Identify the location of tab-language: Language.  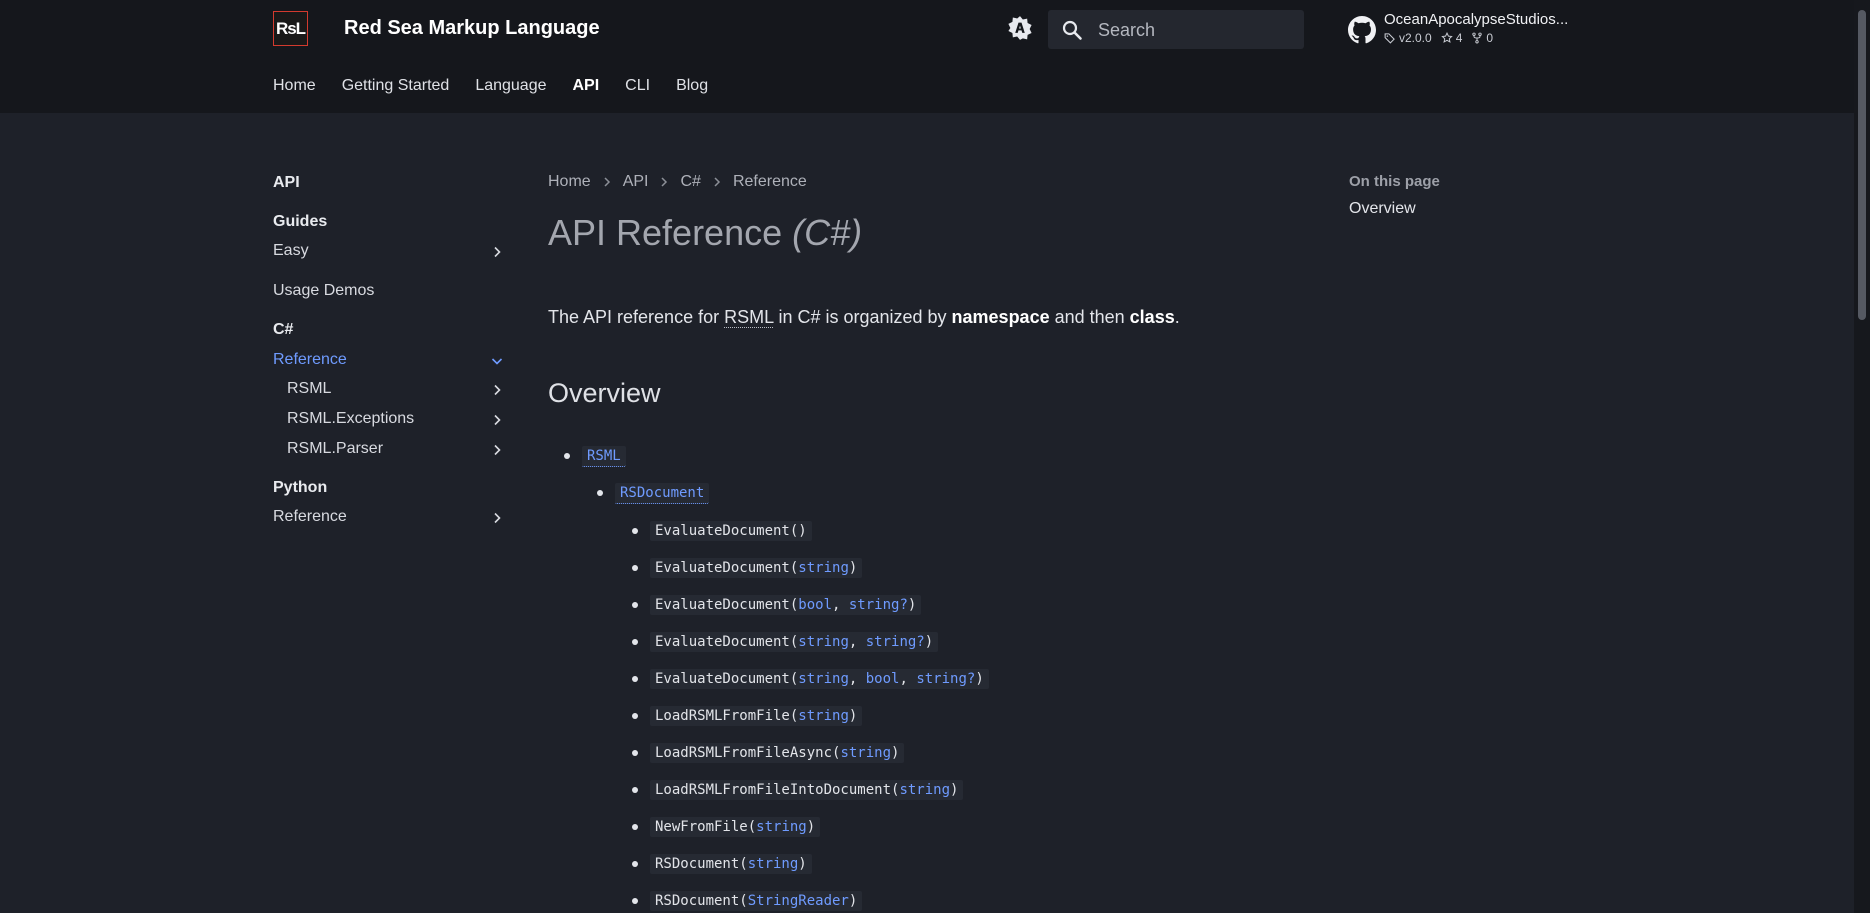
(510, 86).